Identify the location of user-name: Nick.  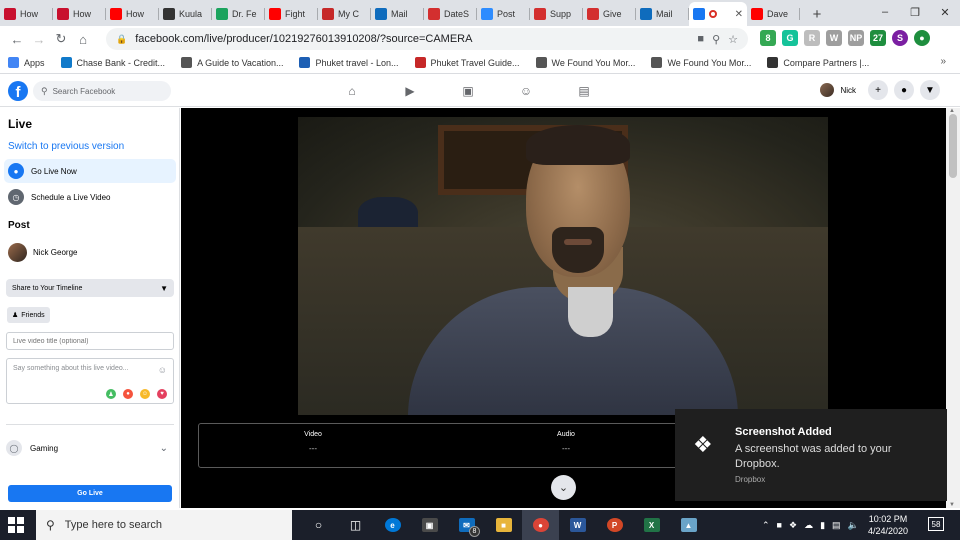
(848, 90).